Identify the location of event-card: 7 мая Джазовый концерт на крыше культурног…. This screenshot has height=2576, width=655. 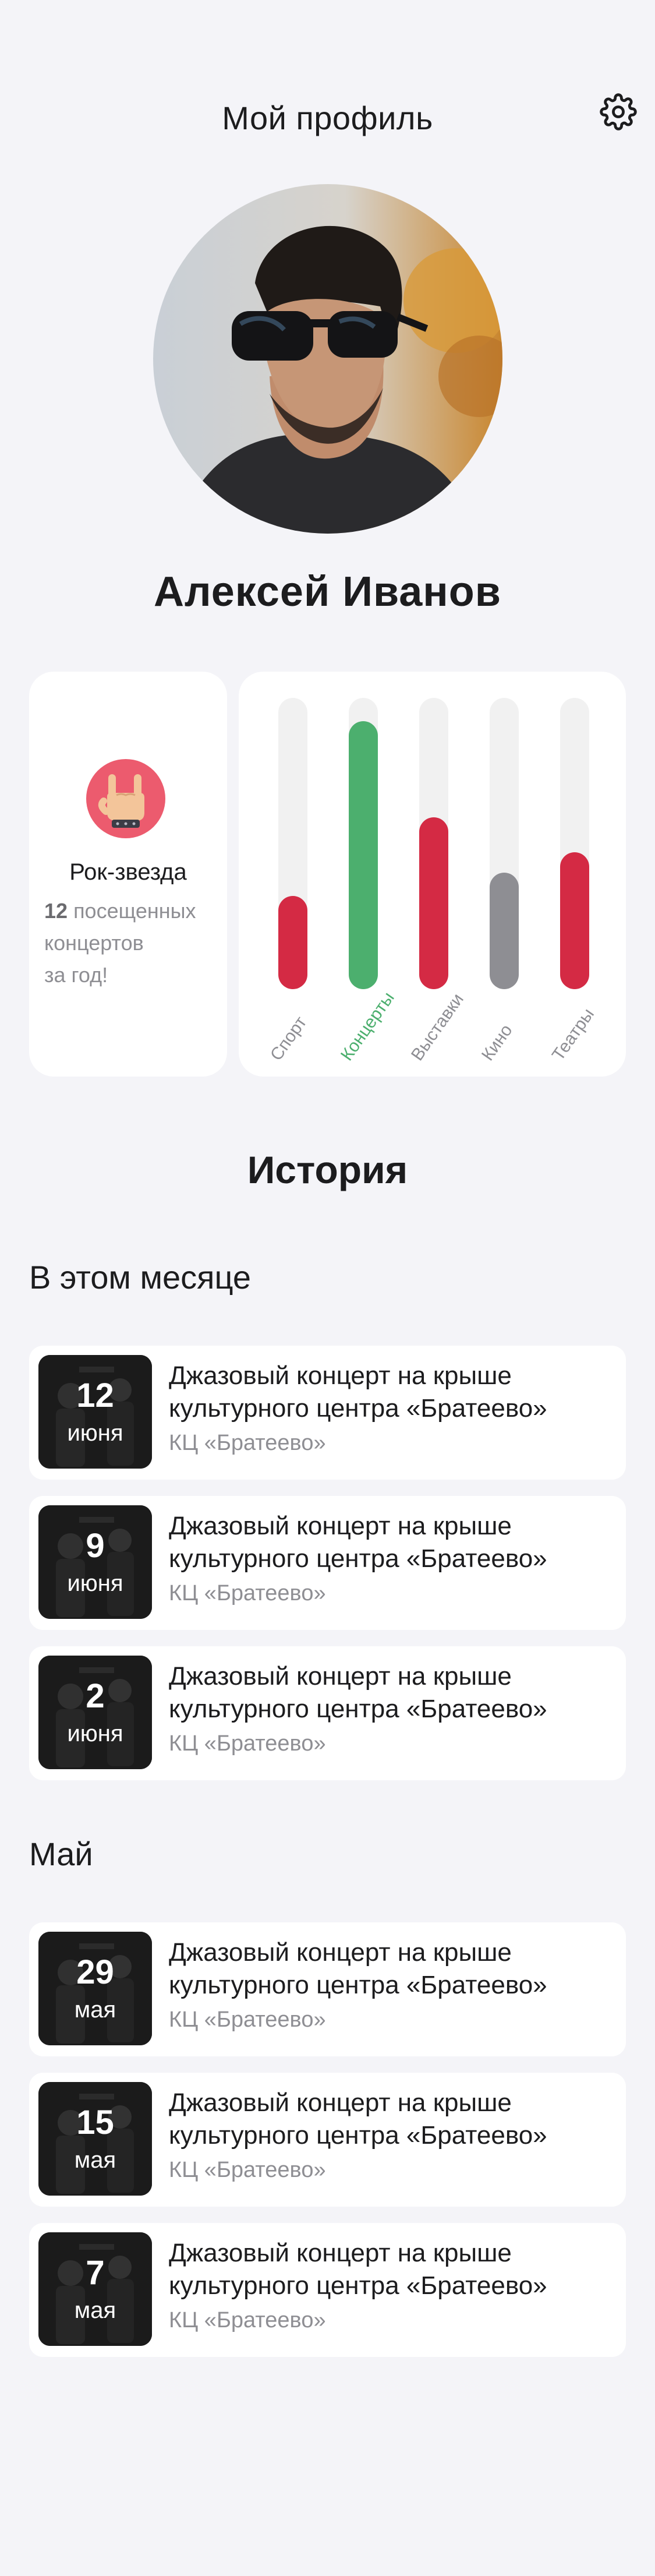
(327, 2290).